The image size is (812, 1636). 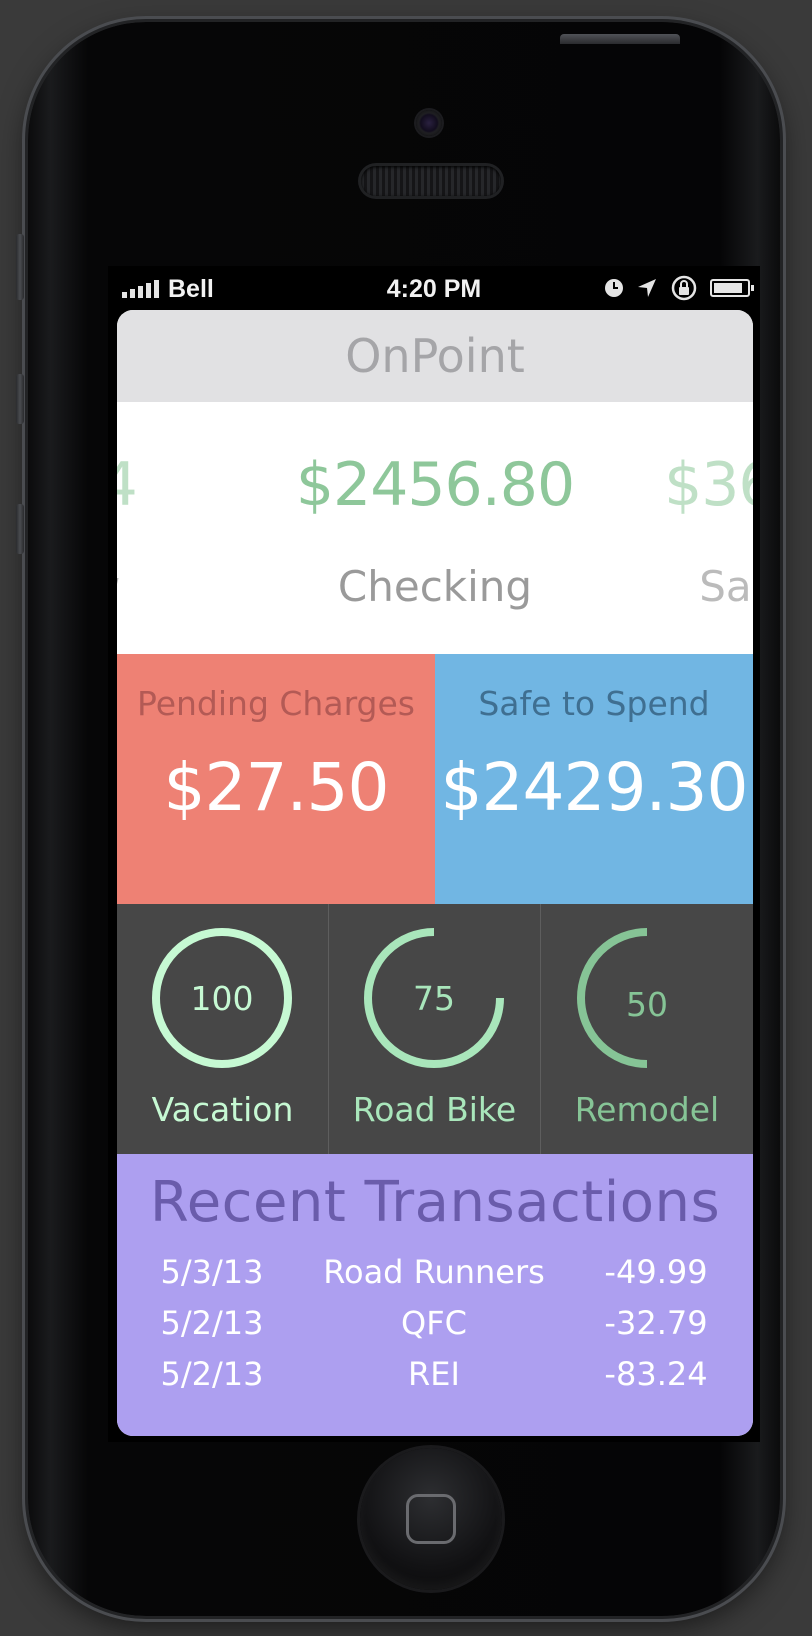 What do you see at coordinates (20, 267) in the screenshot?
I see `mute-switch` at bounding box center [20, 267].